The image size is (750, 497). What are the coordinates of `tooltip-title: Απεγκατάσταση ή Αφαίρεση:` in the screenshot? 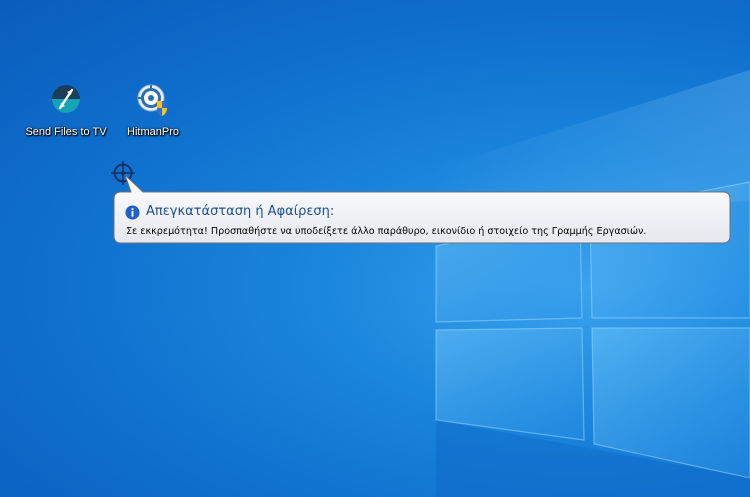 It's located at (240, 211).